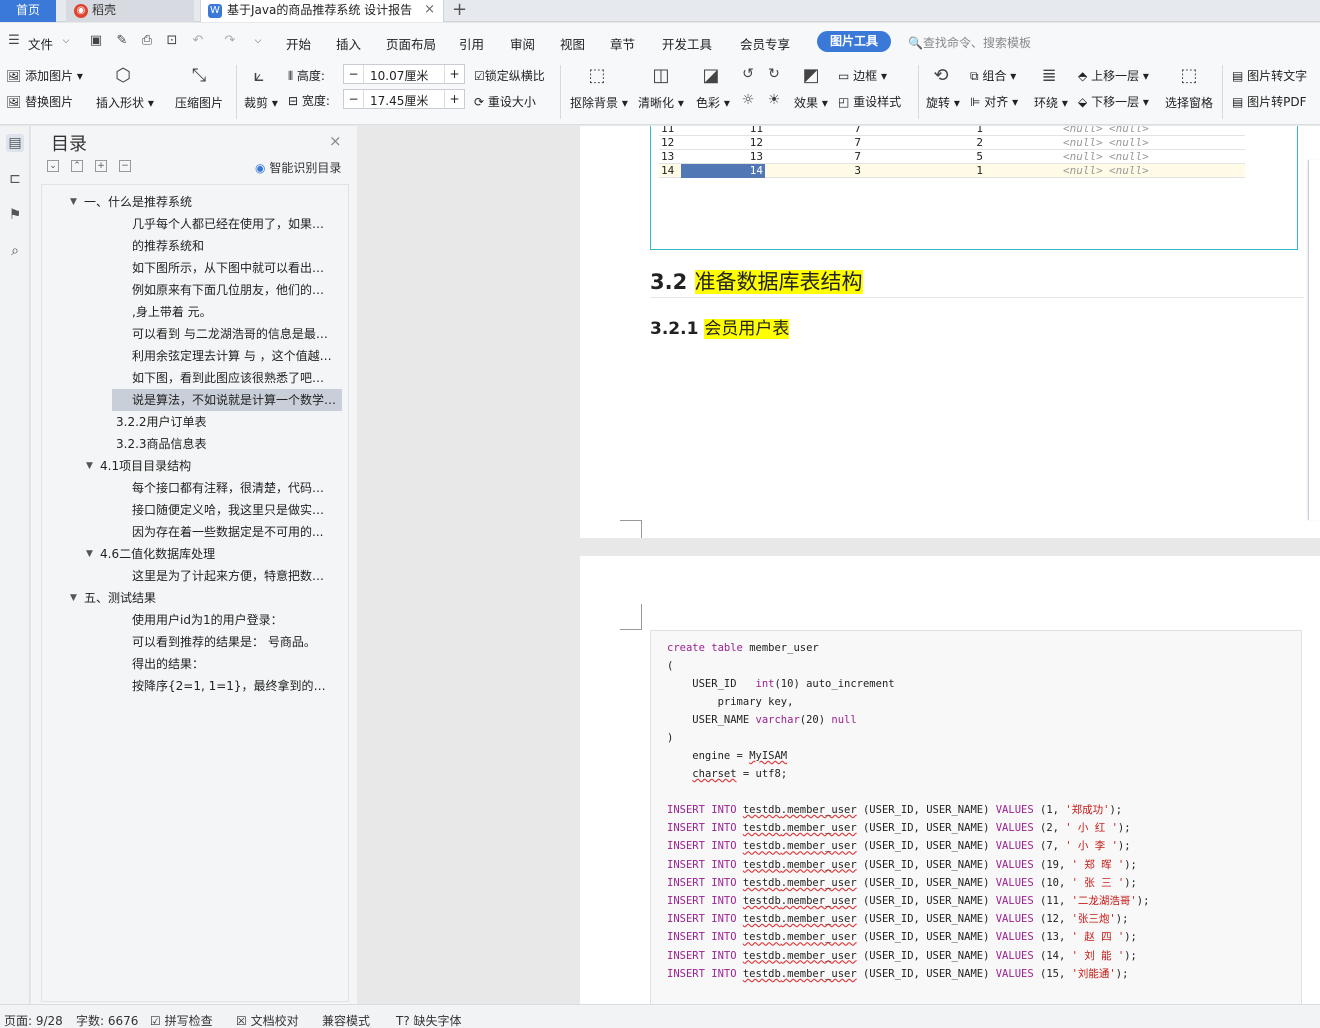 The height and width of the screenshot is (1028, 1320). What do you see at coordinates (77, 166) in the screenshot?
I see `expand-up-icon: ⌃` at bounding box center [77, 166].